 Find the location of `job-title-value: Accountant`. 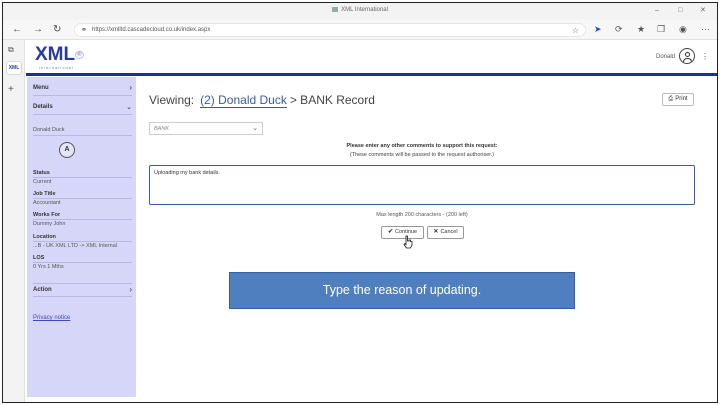

job-title-value: Accountant is located at coordinates (47, 203).